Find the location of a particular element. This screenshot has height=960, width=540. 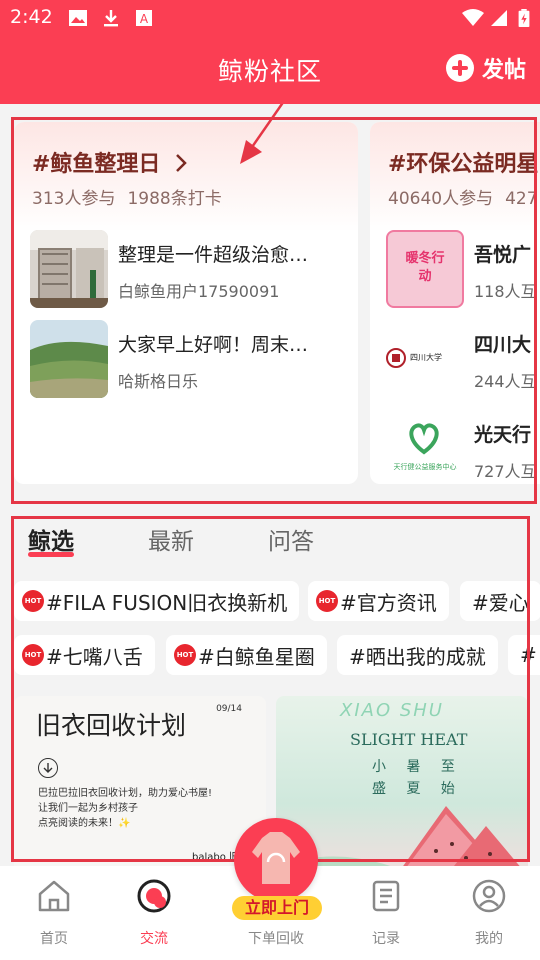

active-tab-indicator is located at coordinates (51, 554).